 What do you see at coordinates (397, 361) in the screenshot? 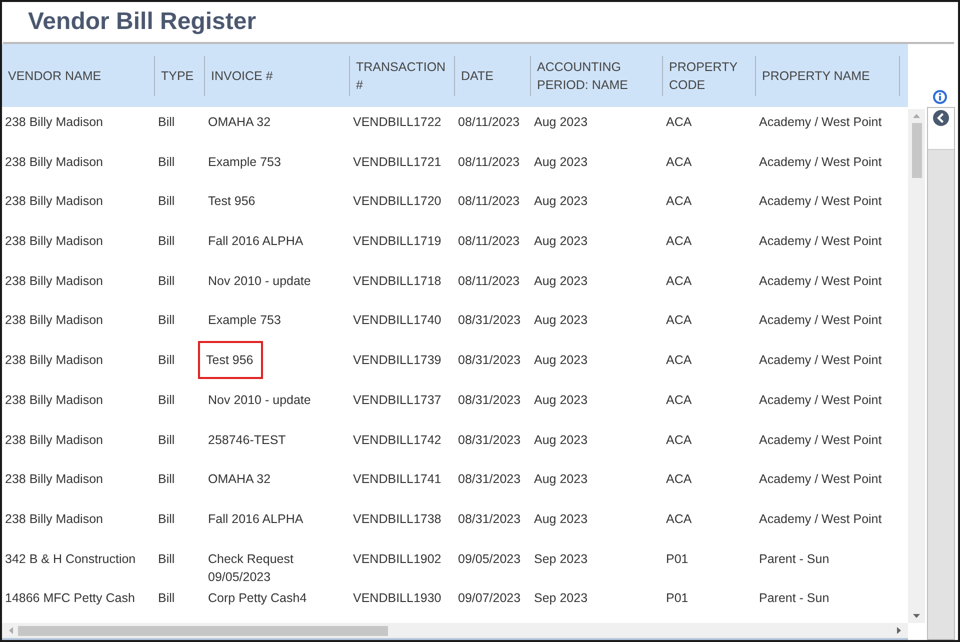
I see `table-cell-text: VENDBILL1739` at bounding box center [397, 361].